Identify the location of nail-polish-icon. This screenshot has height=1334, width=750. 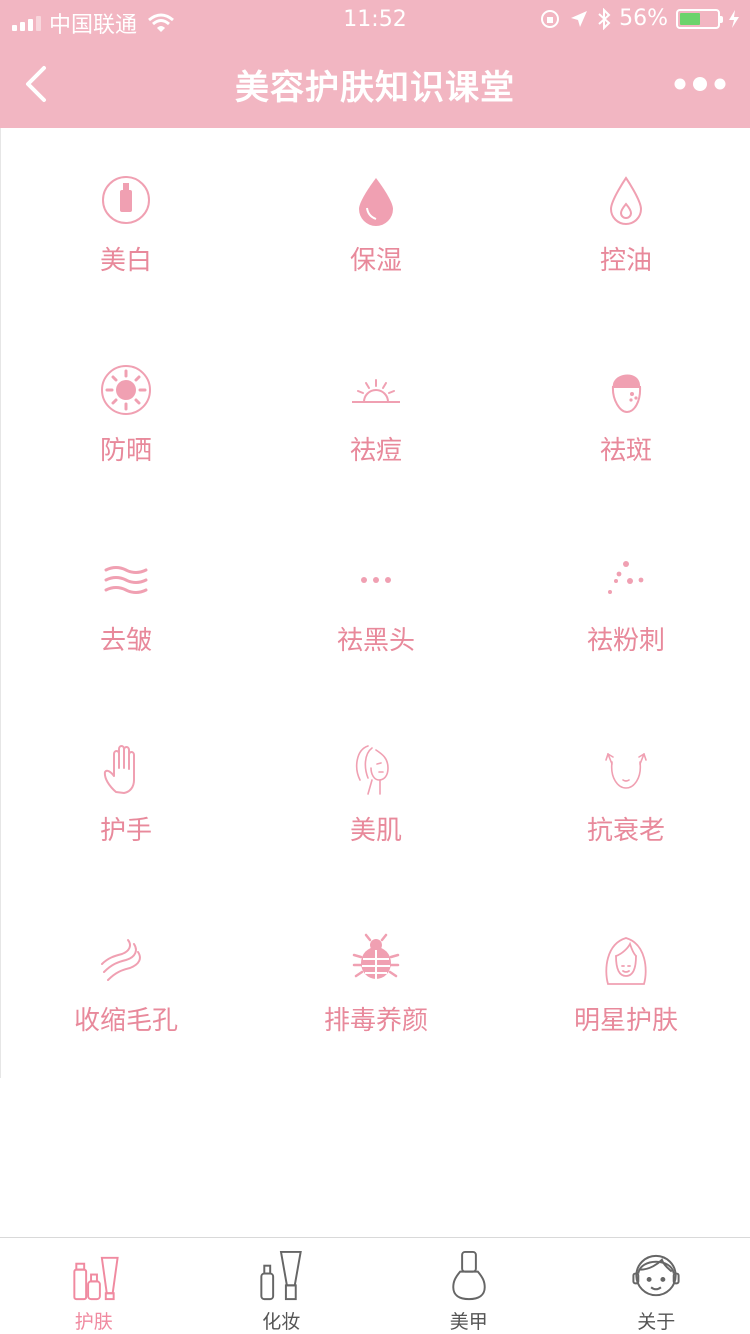
(469, 1275).